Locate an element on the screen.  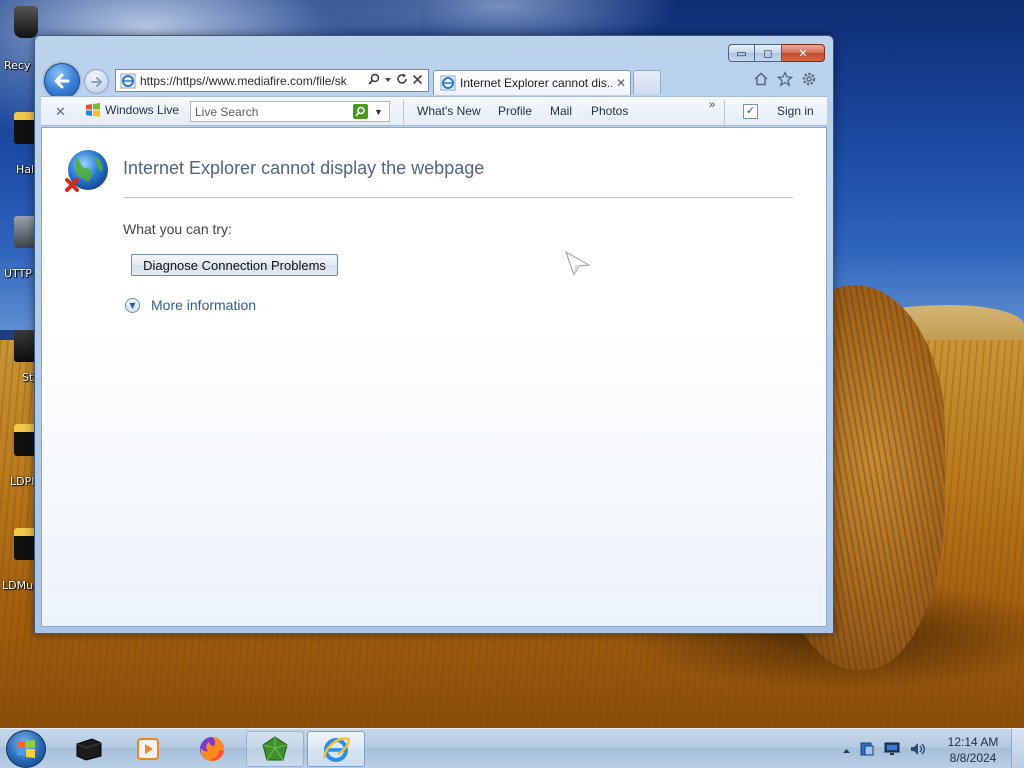
minimize-button: ▭ is located at coordinates (741, 53).